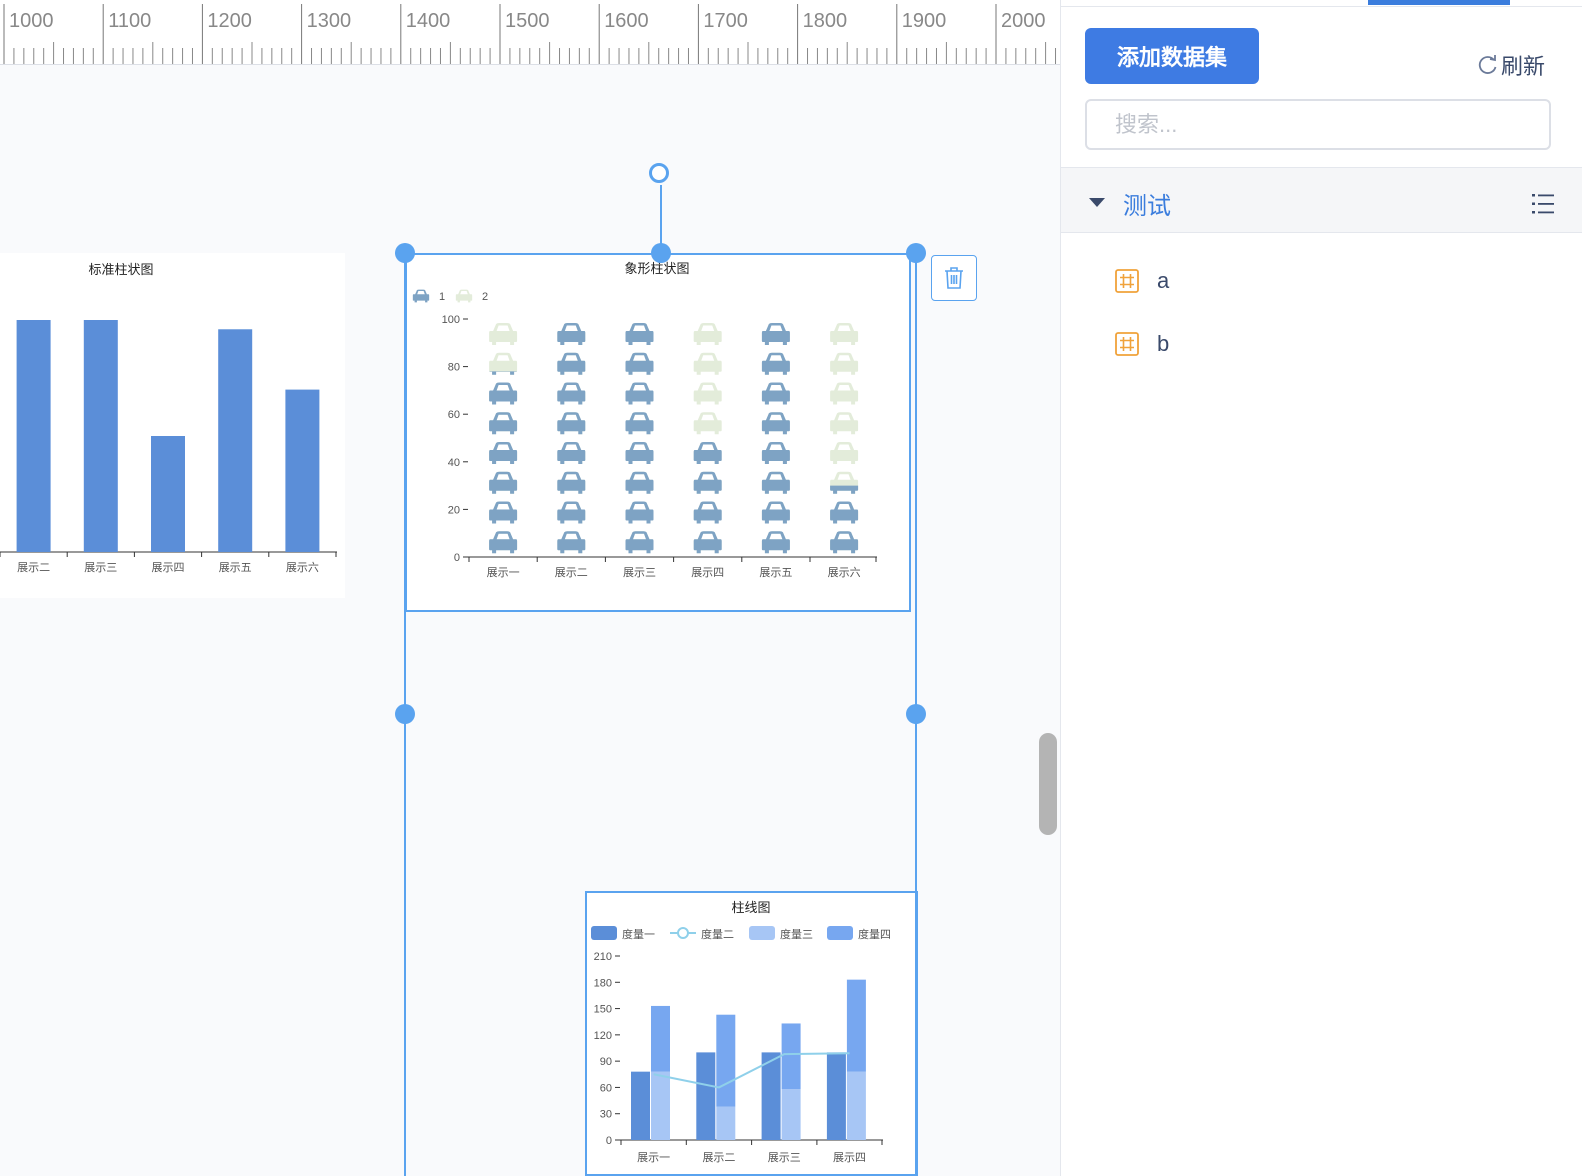 The height and width of the screenshot is (1176, 1582). I want to click on ruler-label: 1500, so click(527, 21).